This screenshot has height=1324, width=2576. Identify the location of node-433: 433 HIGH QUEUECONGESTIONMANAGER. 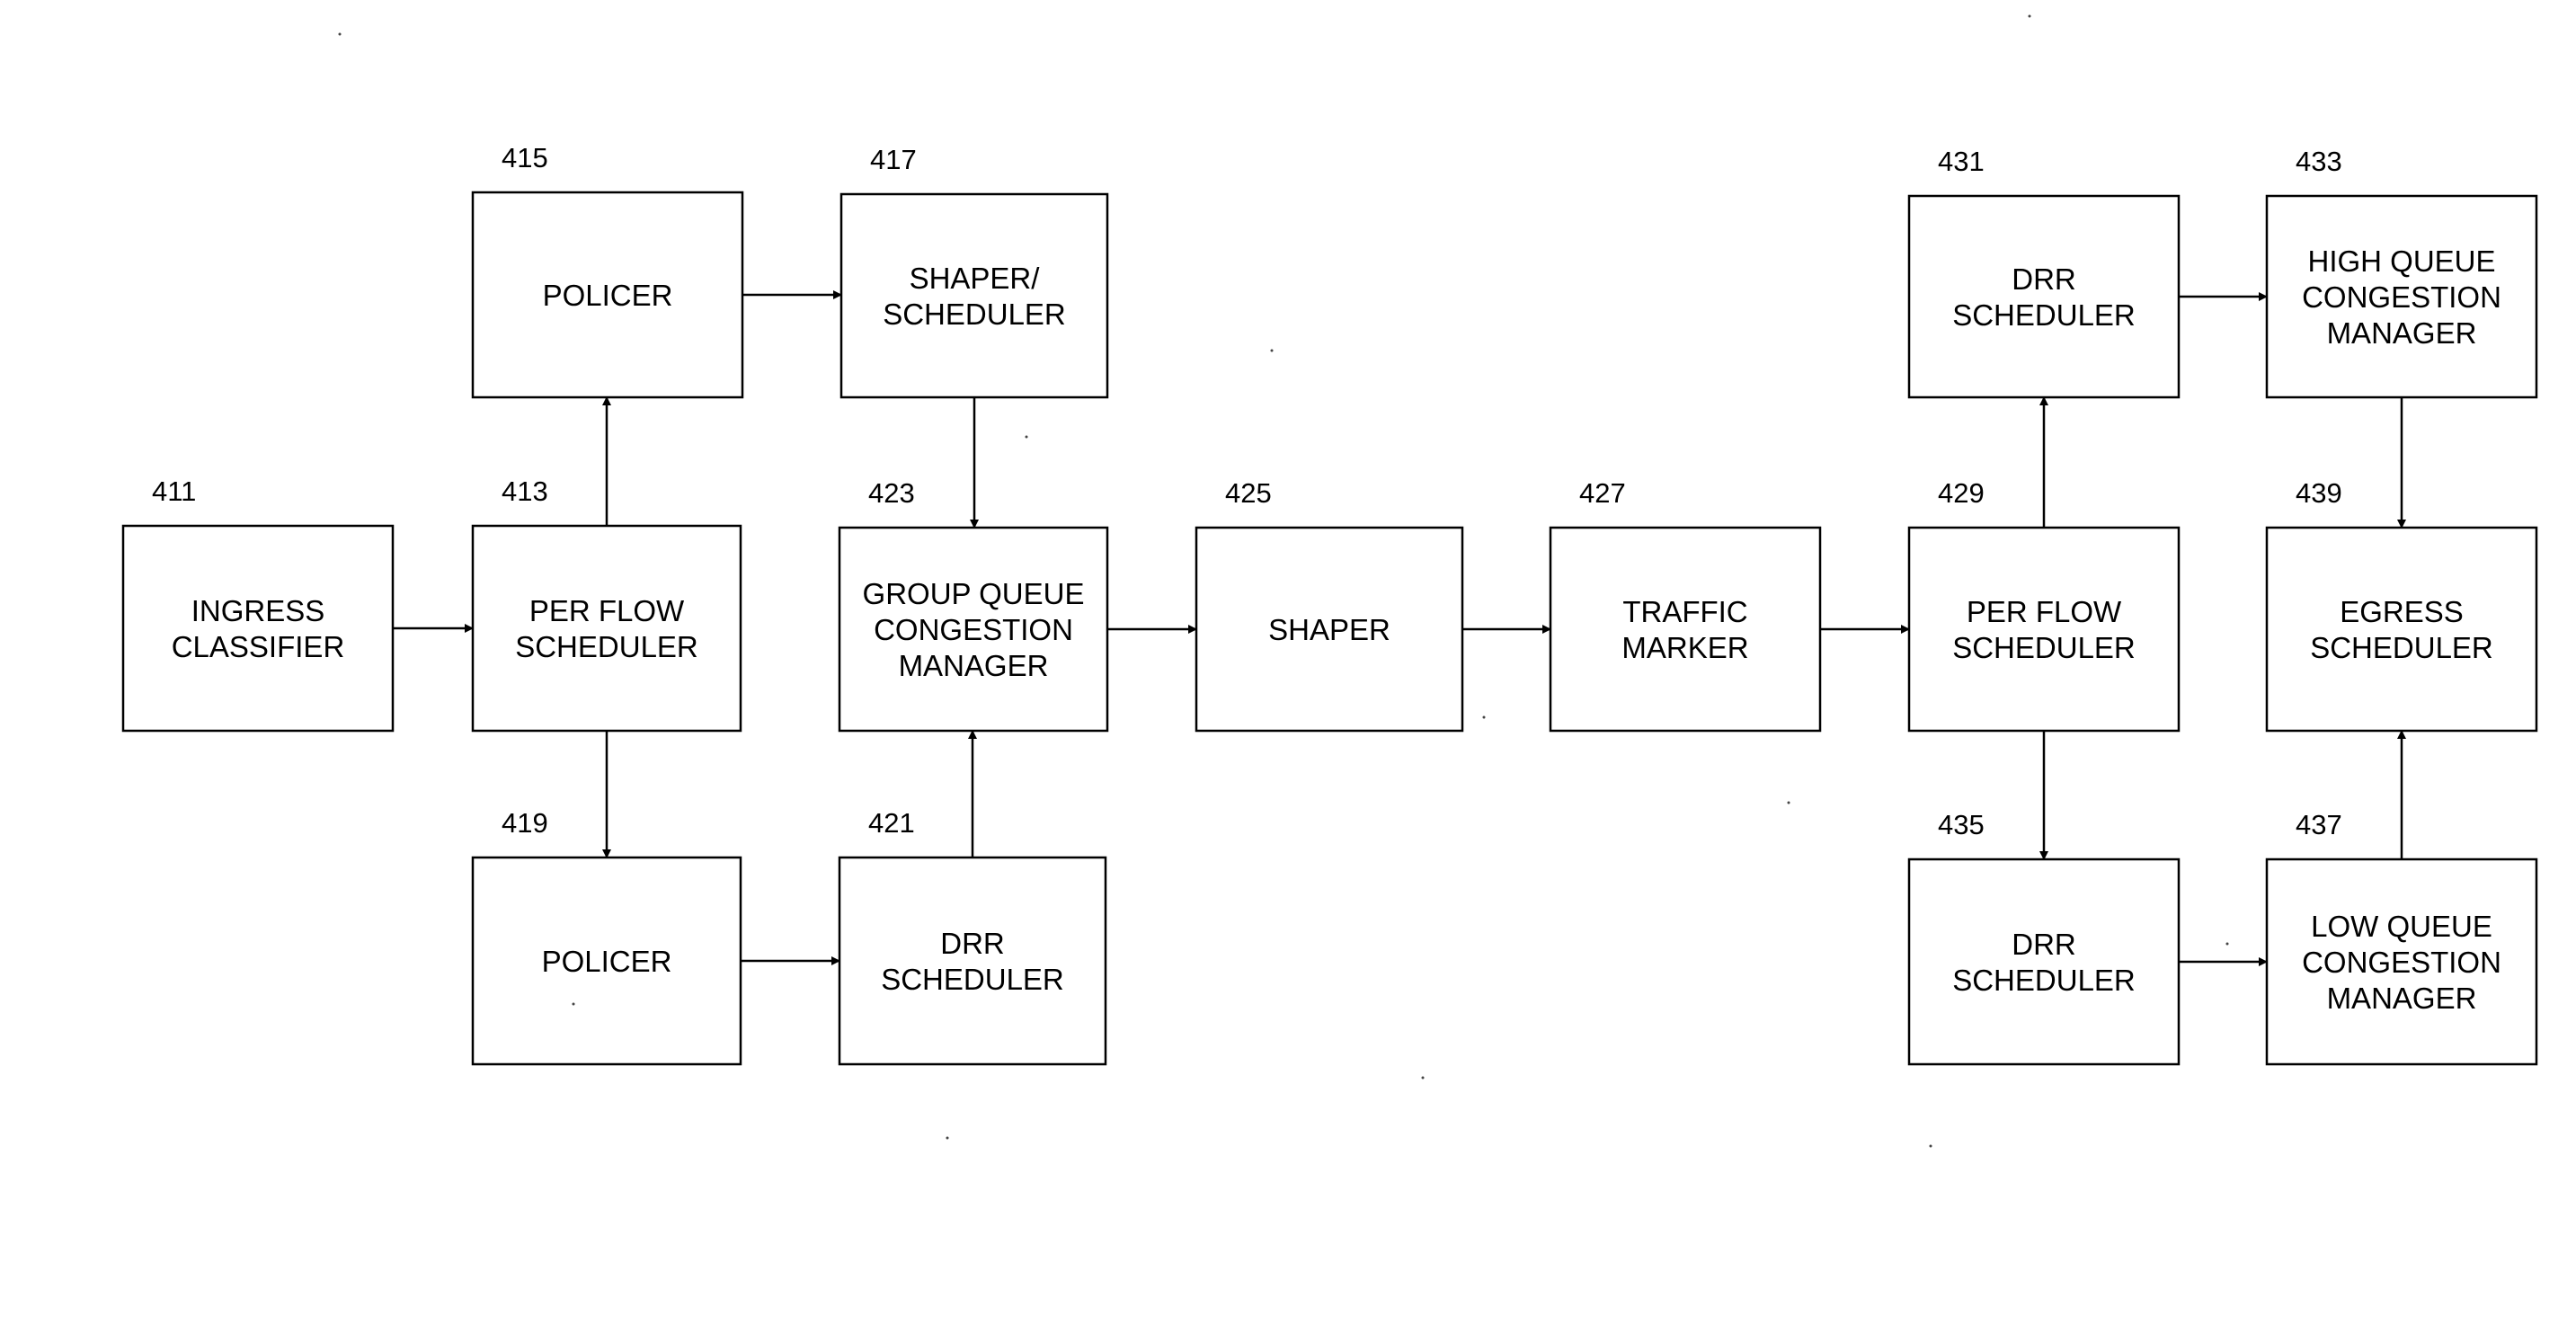
(2401, 272).